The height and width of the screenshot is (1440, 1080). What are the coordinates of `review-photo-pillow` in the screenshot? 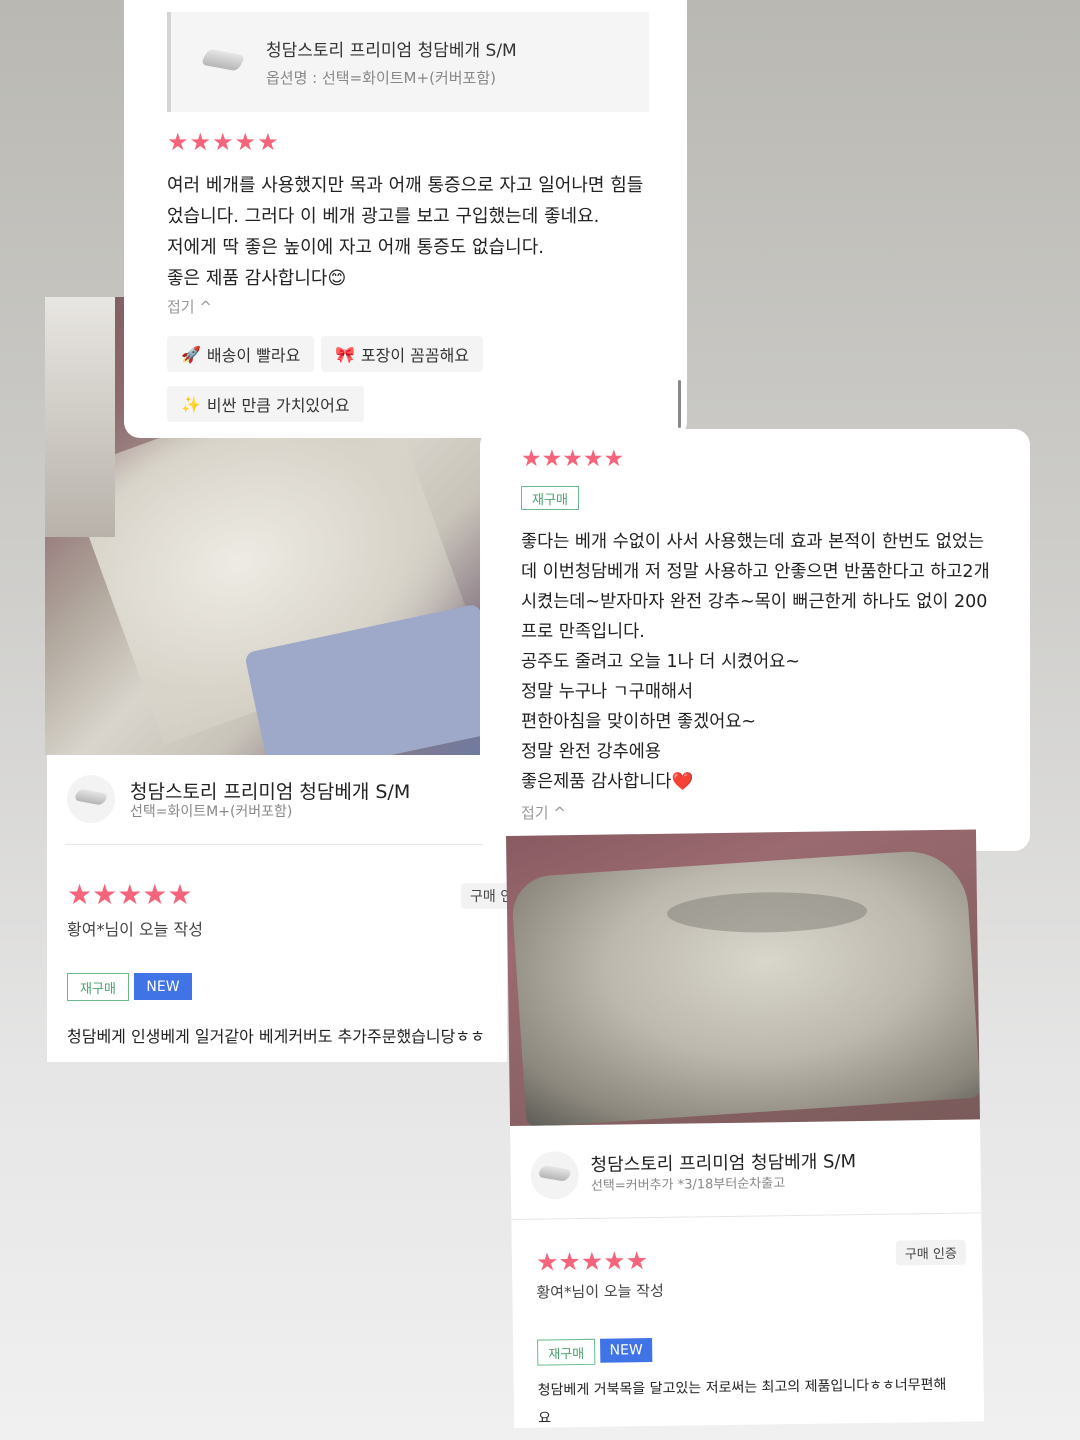 It's located at (743, 977).